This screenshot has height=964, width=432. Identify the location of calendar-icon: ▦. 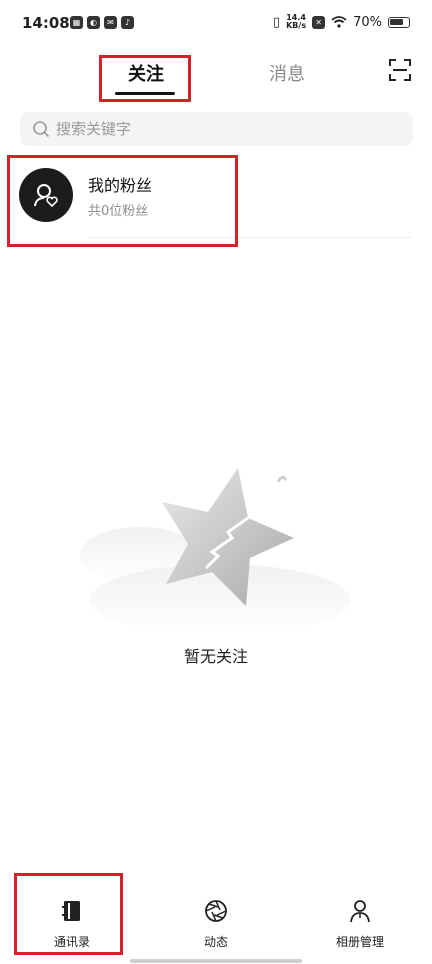
(76, 22).